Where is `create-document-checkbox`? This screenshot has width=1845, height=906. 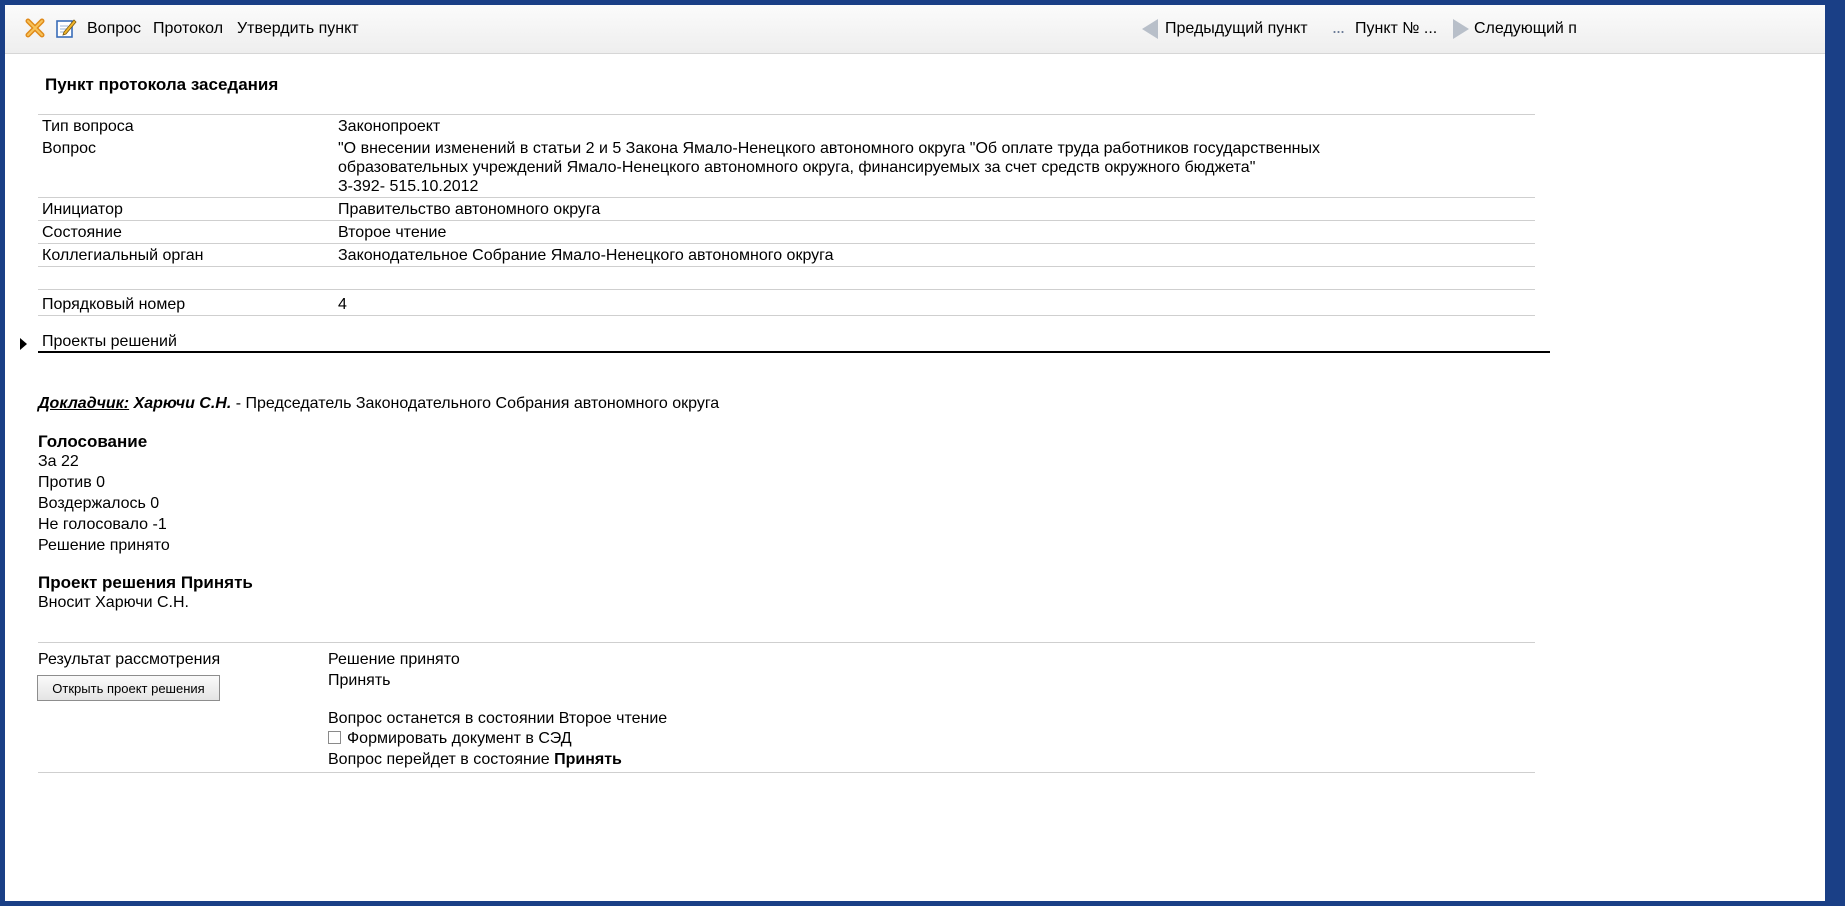 create-document-checkbox is located at coordinates (334, 737).